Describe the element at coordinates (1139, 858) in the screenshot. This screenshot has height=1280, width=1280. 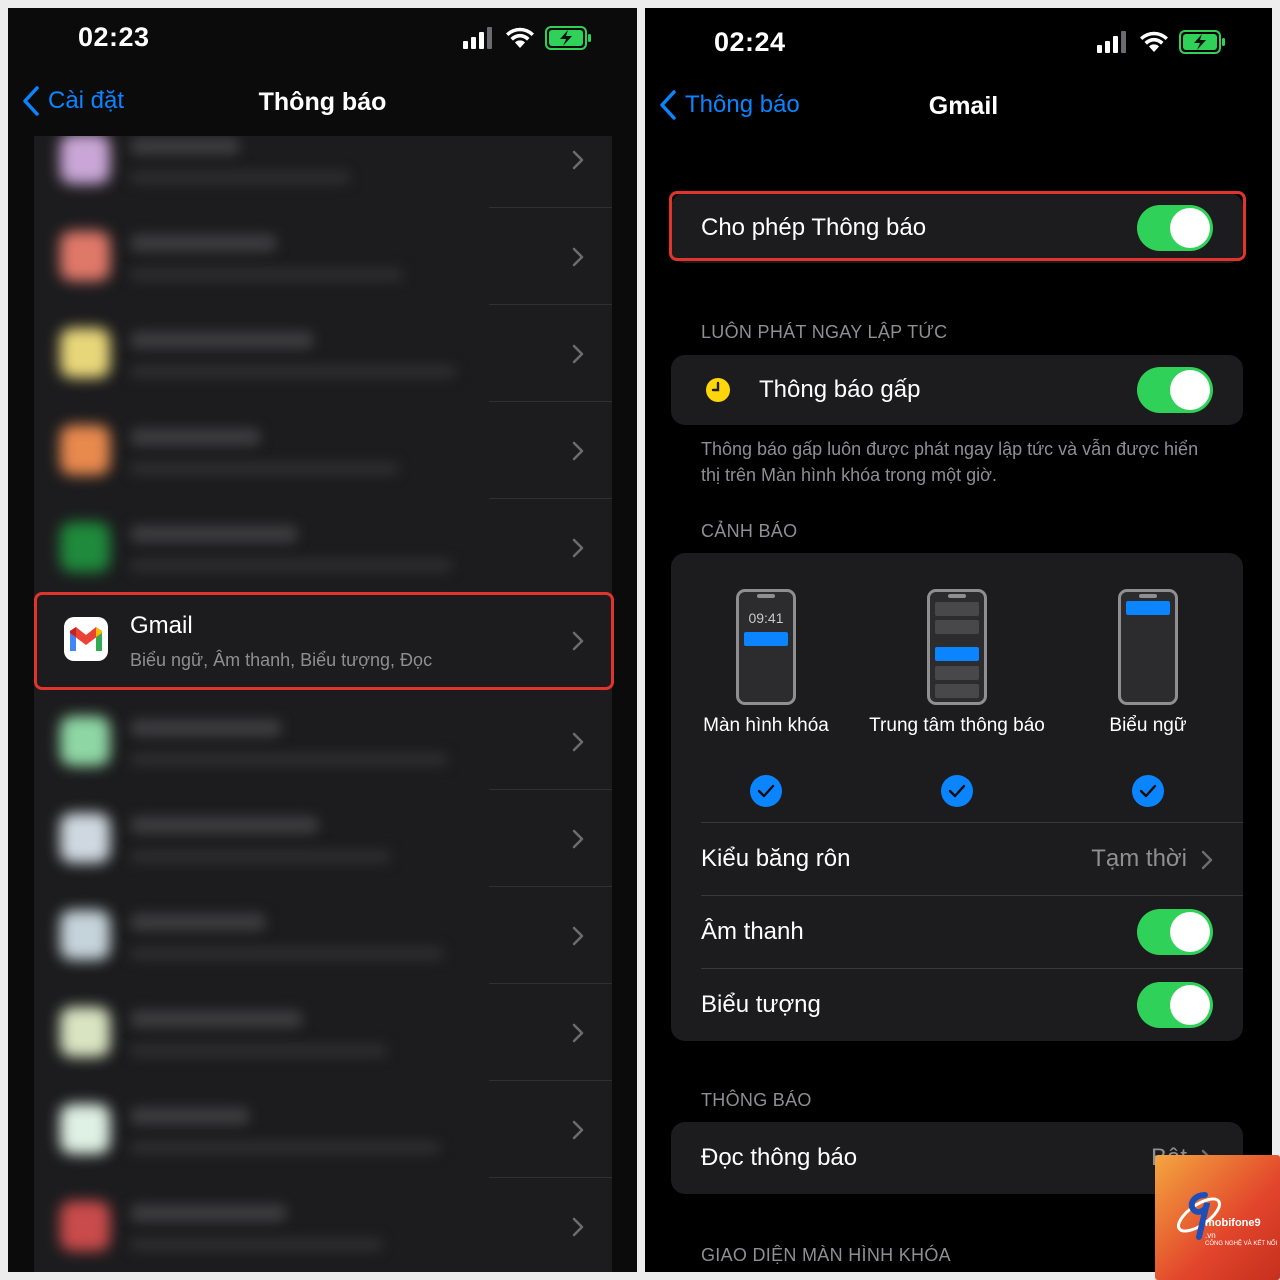
I see `banner-style-value: Tạm thời` at that location.